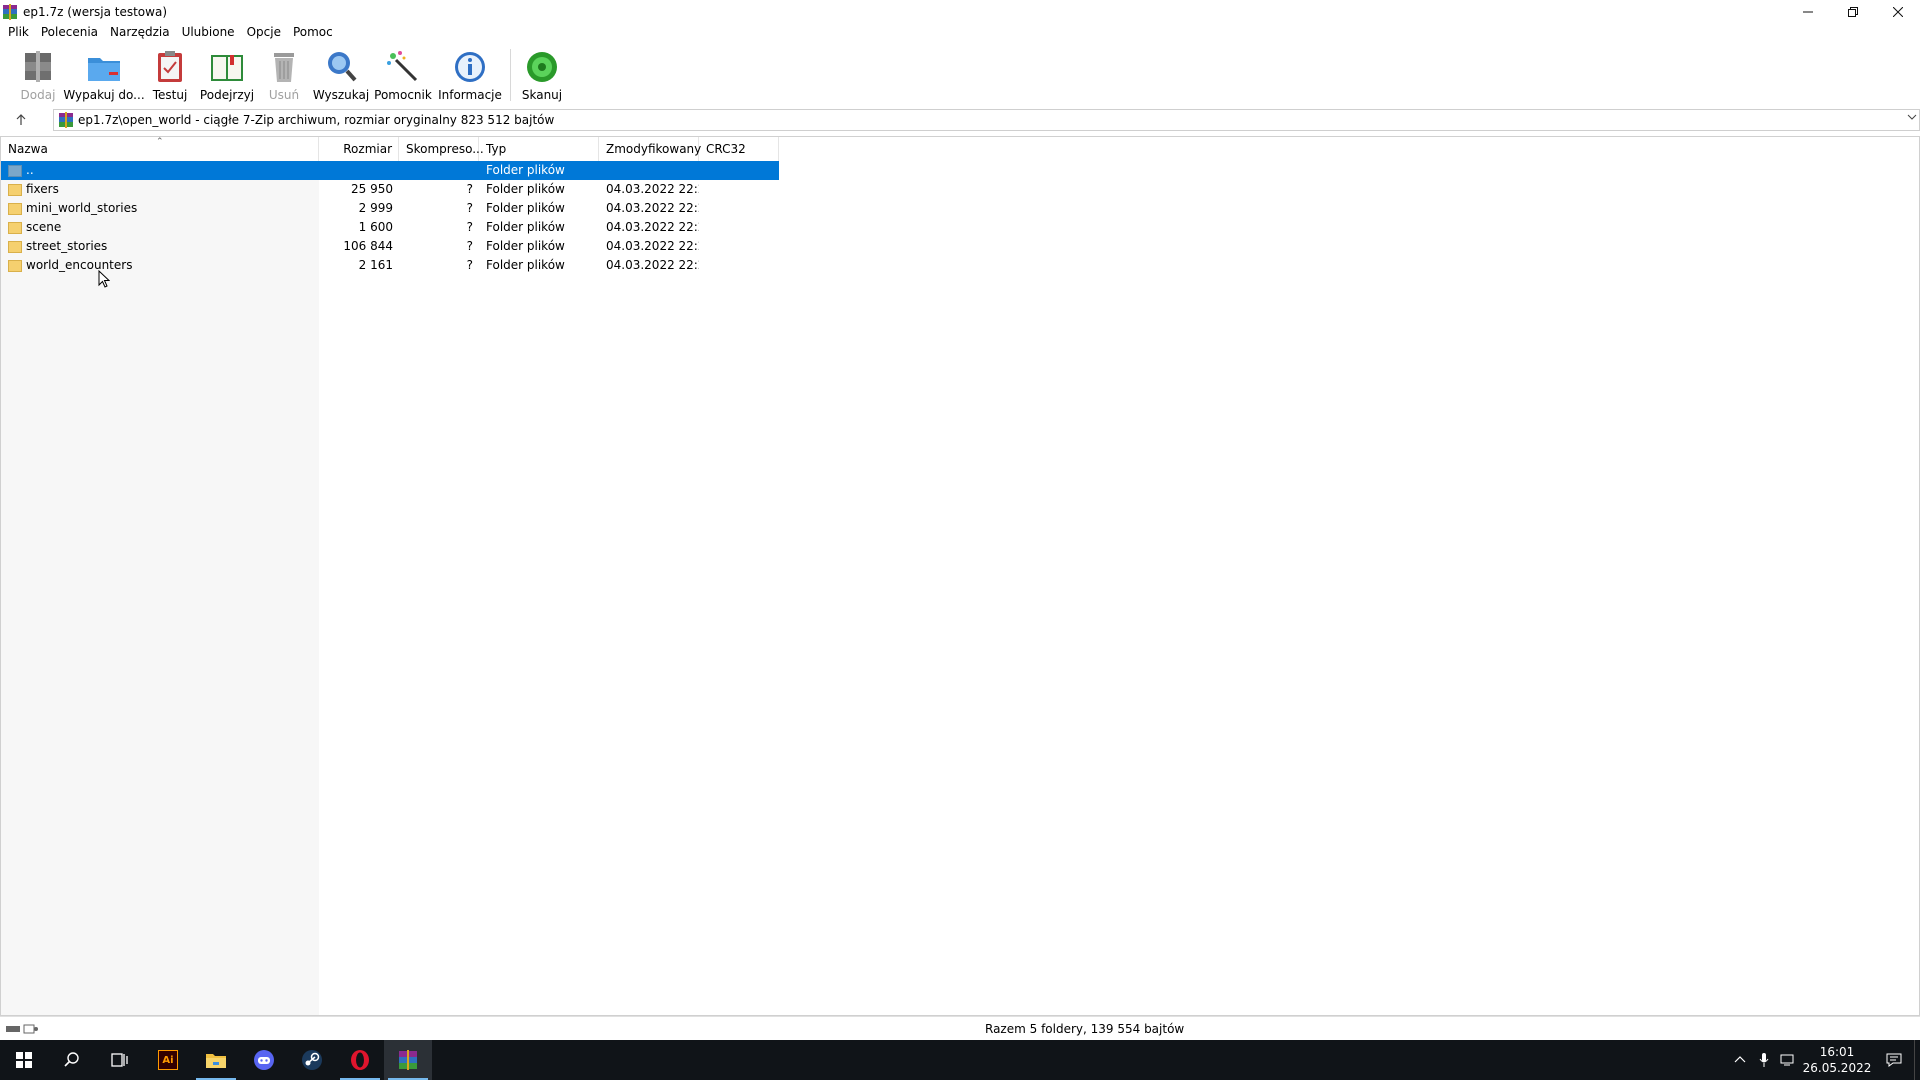  I want to click on view-label: Podejrzyj, so click(227, 95).